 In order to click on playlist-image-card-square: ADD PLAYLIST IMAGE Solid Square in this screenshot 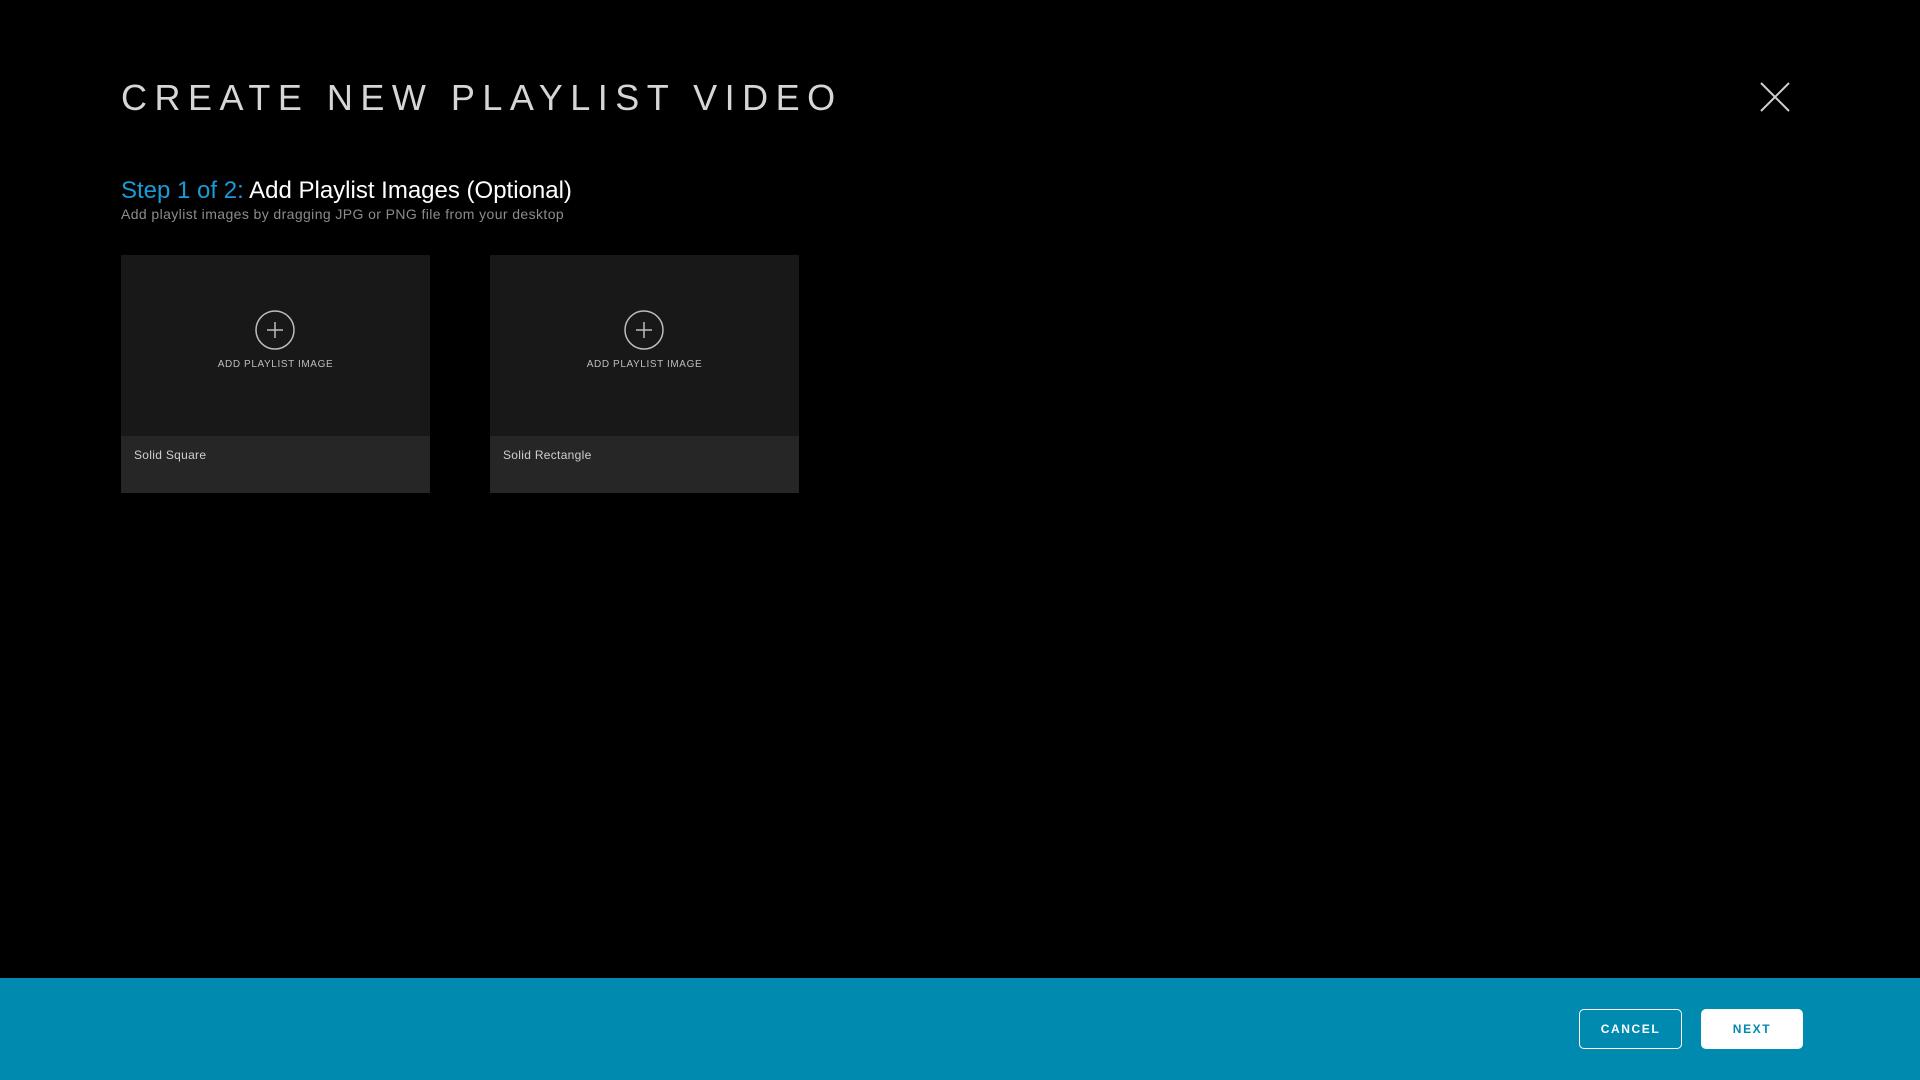, I will do `click(275, 374)`.